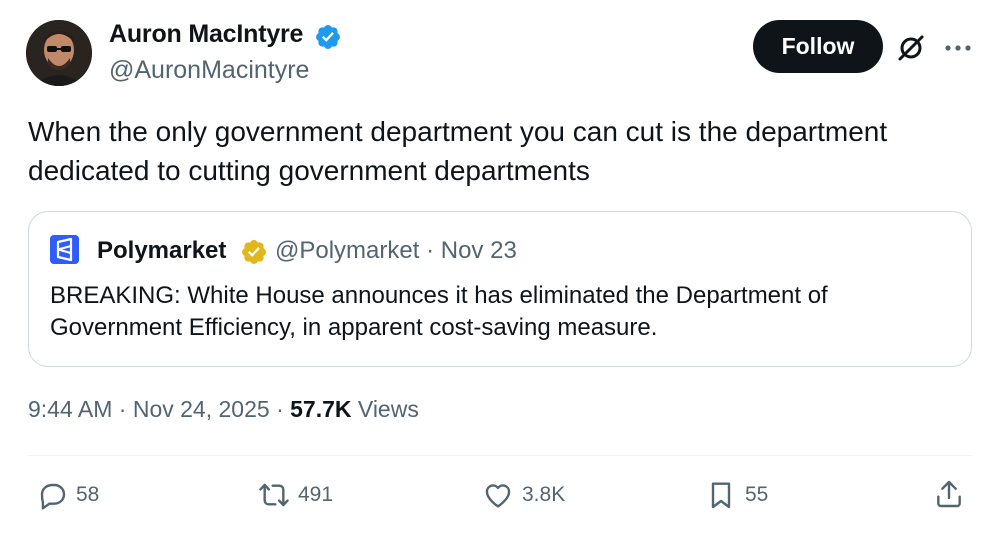  Describe the element at coordinates (67, 495) in the screenshot. I see `reply-button: 58` at that location.